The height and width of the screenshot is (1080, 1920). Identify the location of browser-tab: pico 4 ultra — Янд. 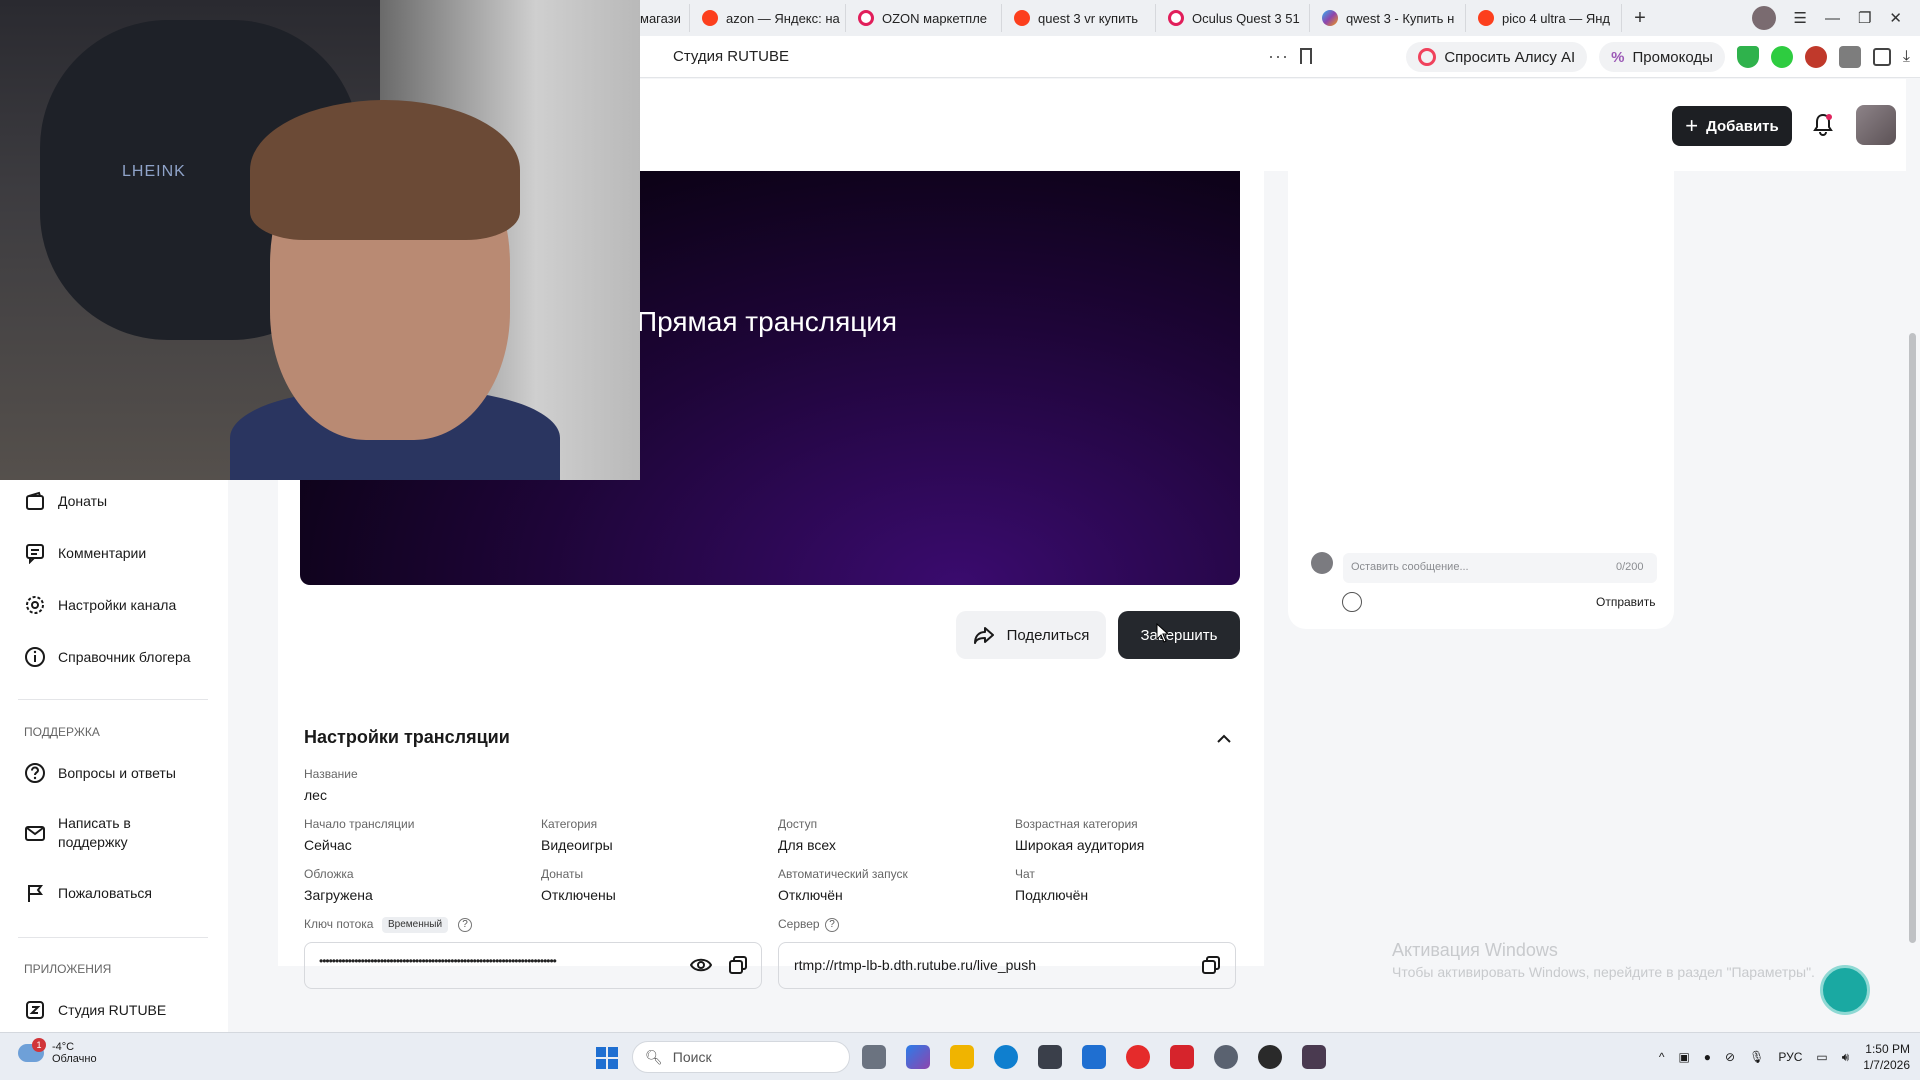
(1544, 18).